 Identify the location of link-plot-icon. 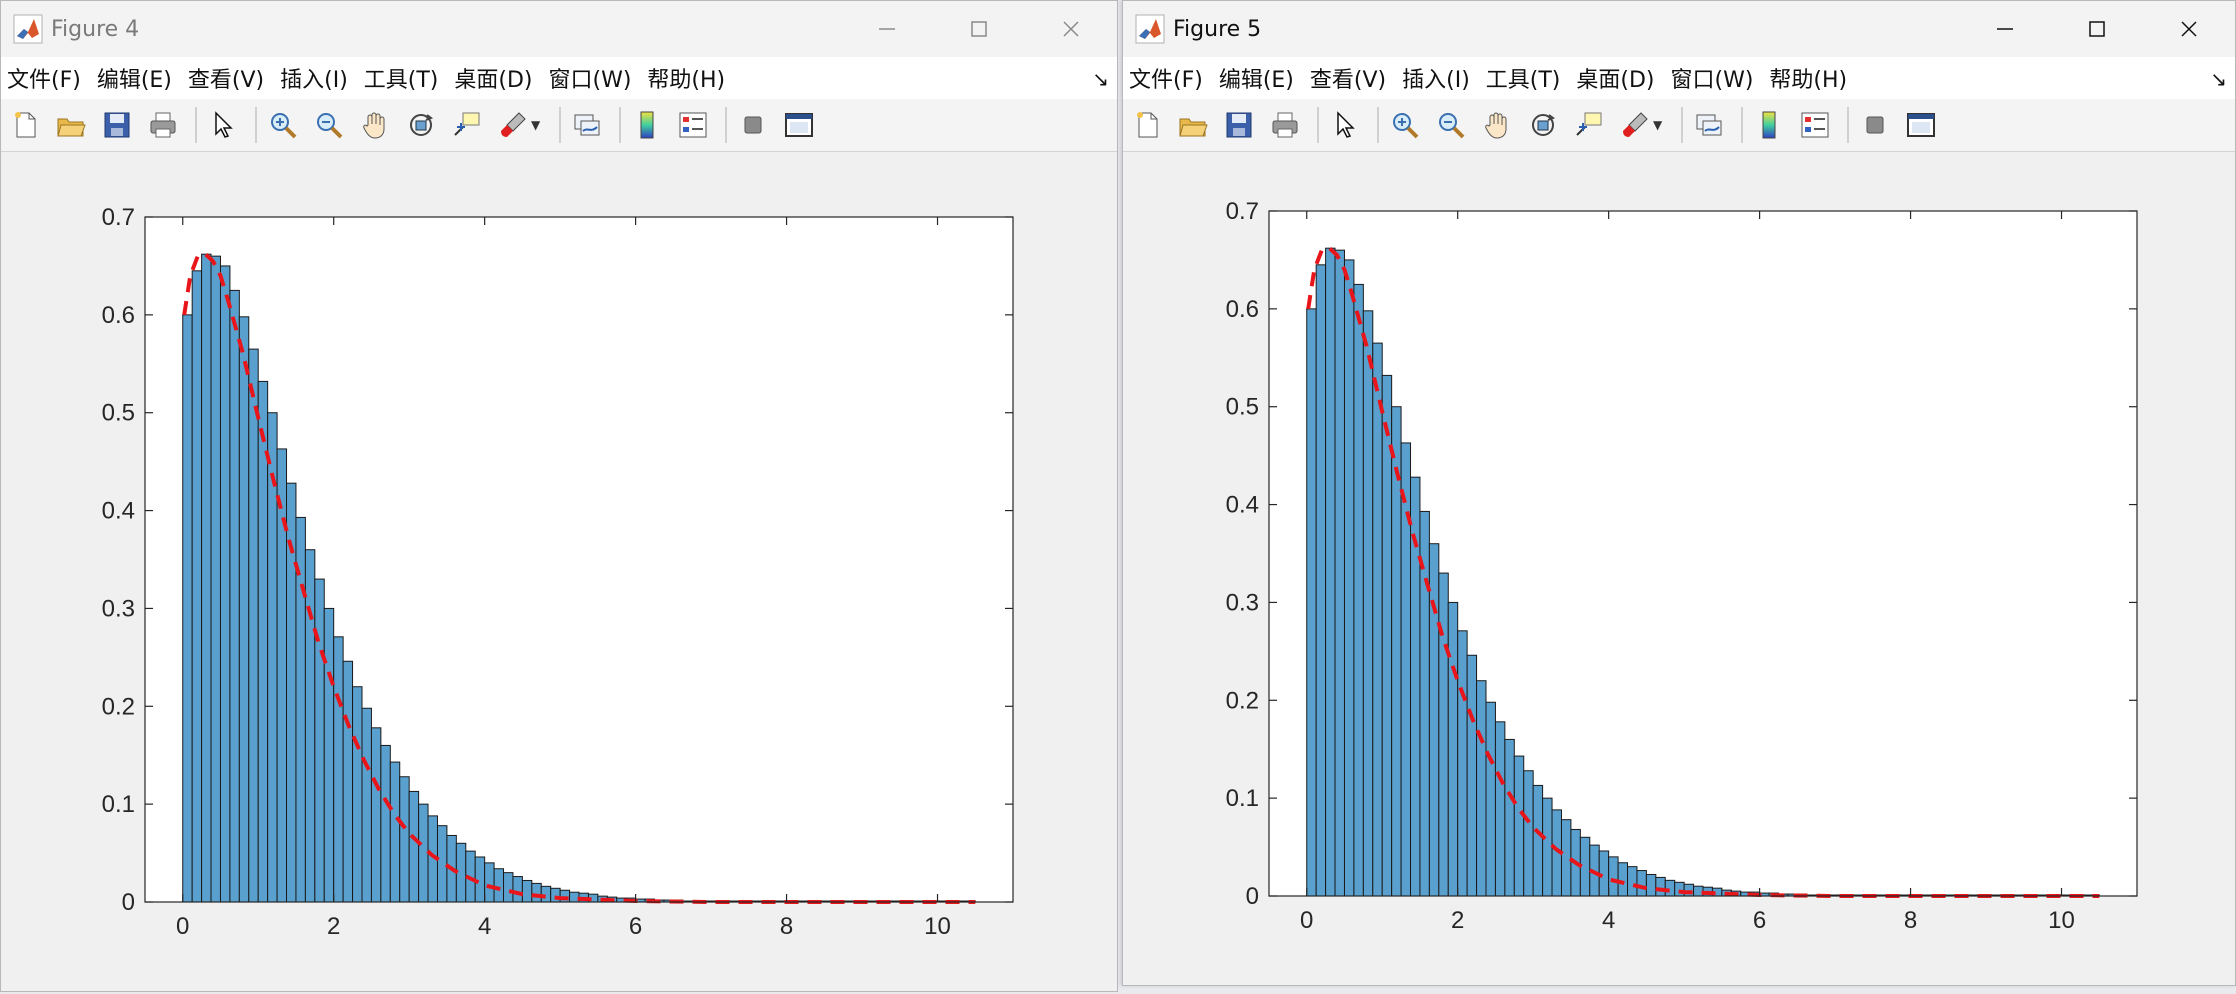
(1709, 125).